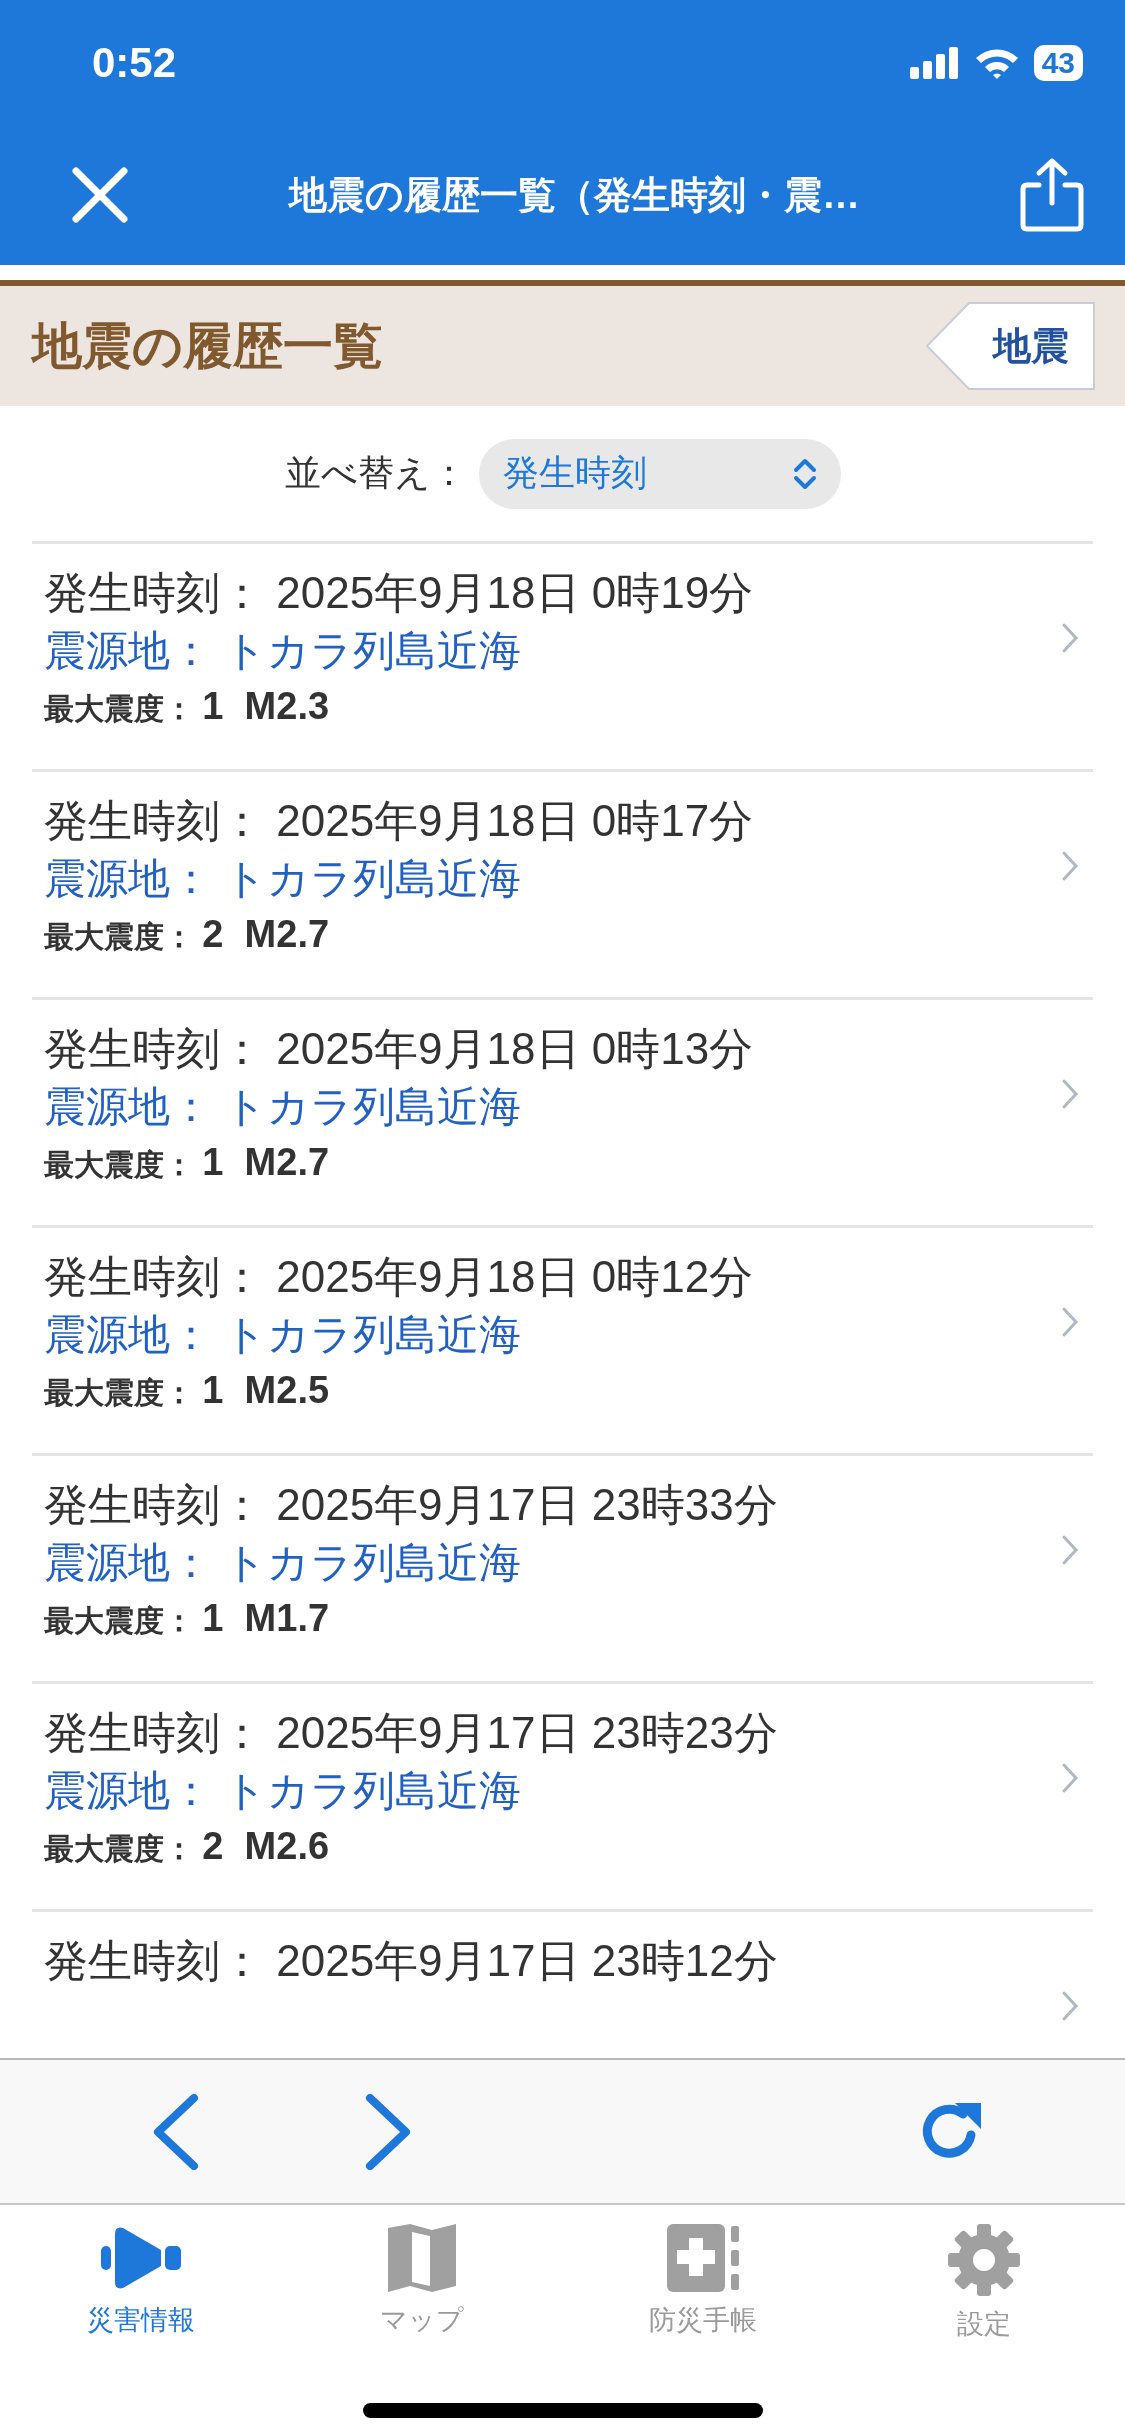  What do you see at coordinates (399, 593) in the screenshot?
I see `occurrence-time: 発生時刻： 2025年9月18日 0時19分` at bounding box center [399, 593].